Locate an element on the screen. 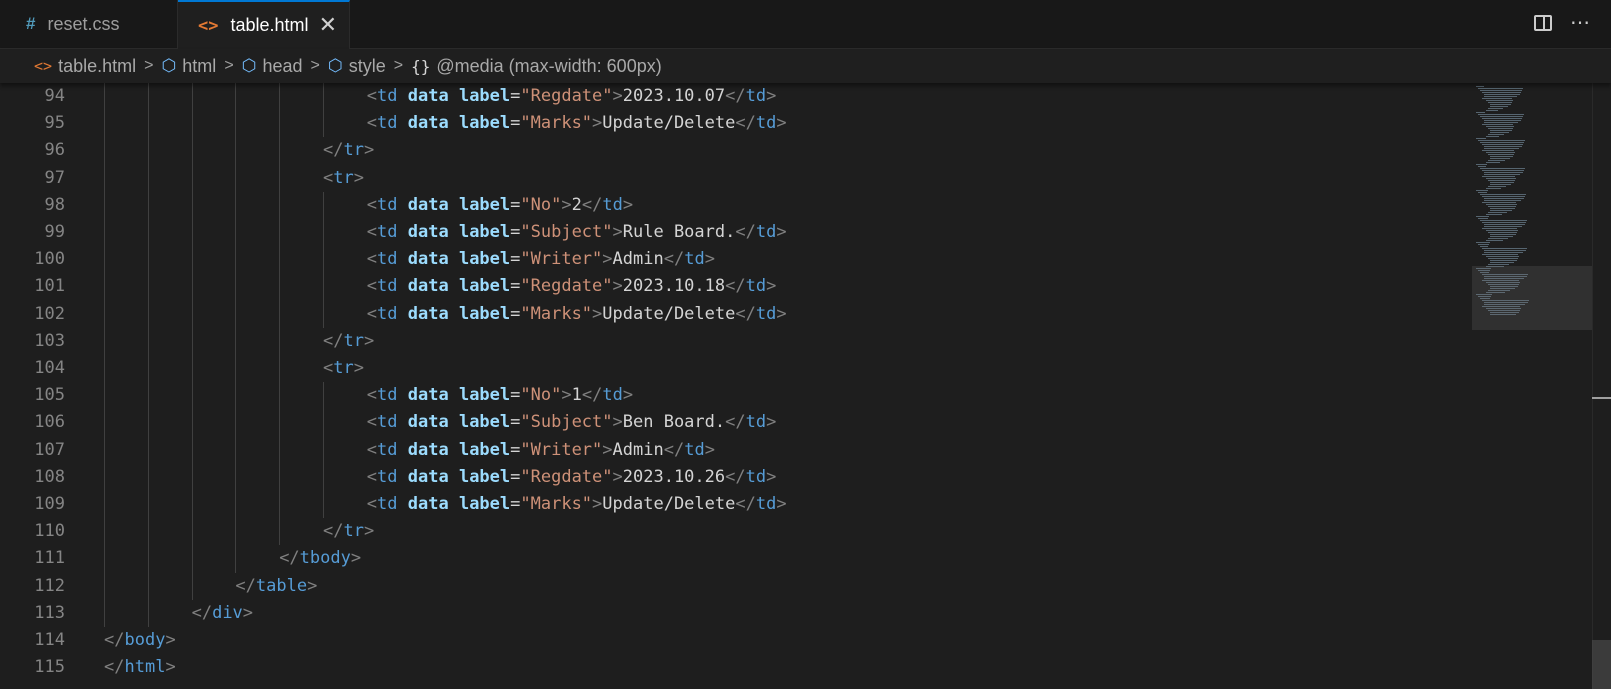 Image resolution: width=1611 pixels, height=689 pixels. more-actions-icon: ⋯ is located at coordinates (1580, 23).